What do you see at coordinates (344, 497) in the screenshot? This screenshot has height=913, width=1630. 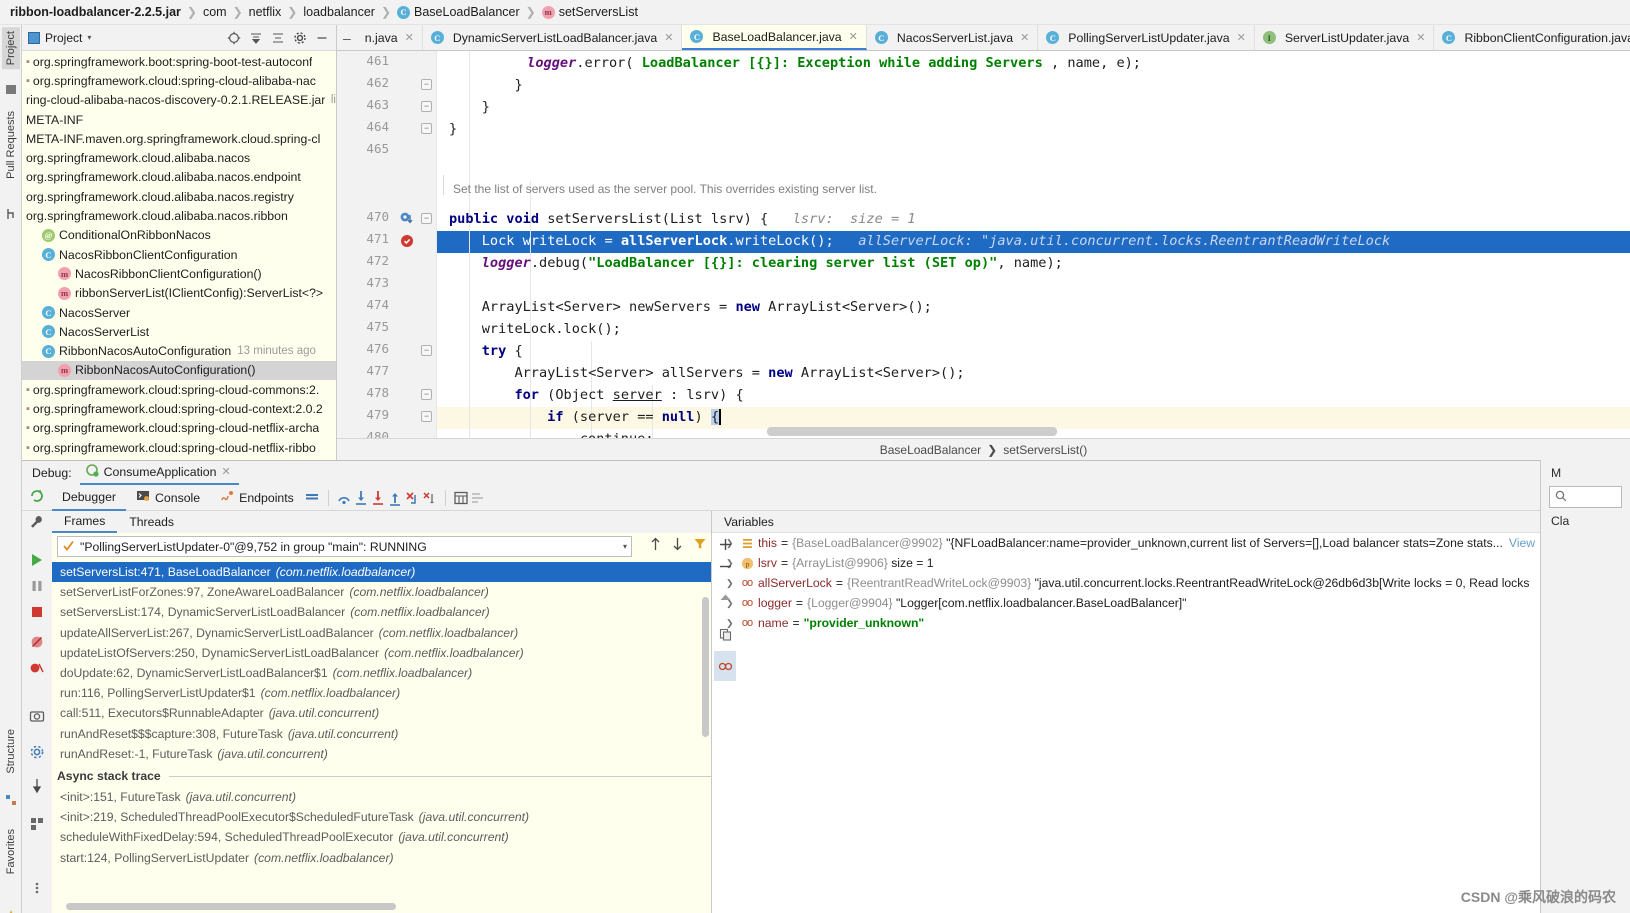 I see `step-over-icon` at bounding box center [344, 497].